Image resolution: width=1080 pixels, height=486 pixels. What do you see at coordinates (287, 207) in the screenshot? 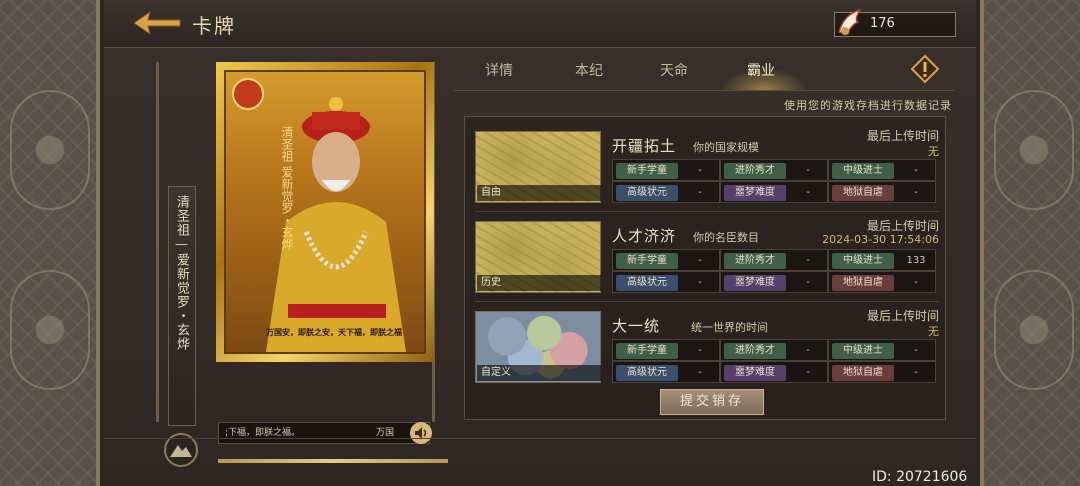
I see `card-name-text: 爱新觉罗・玄烨` at bounding box center [287, 207].